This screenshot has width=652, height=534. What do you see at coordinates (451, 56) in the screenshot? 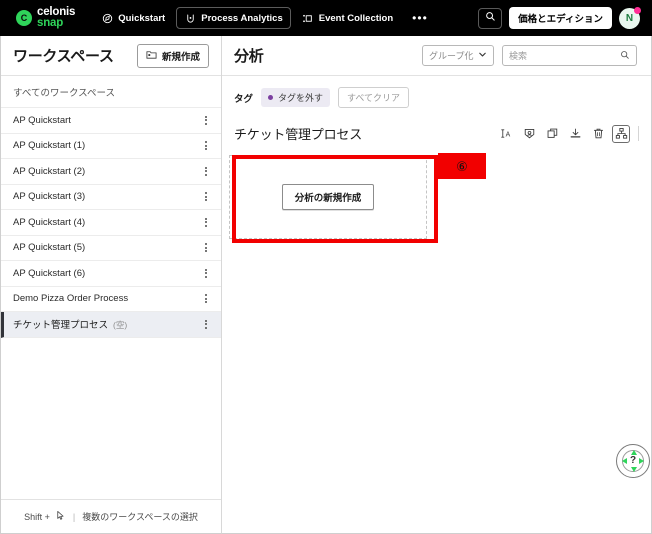
I see `group-by-label: グループ化` at bounding box center [451, 56].